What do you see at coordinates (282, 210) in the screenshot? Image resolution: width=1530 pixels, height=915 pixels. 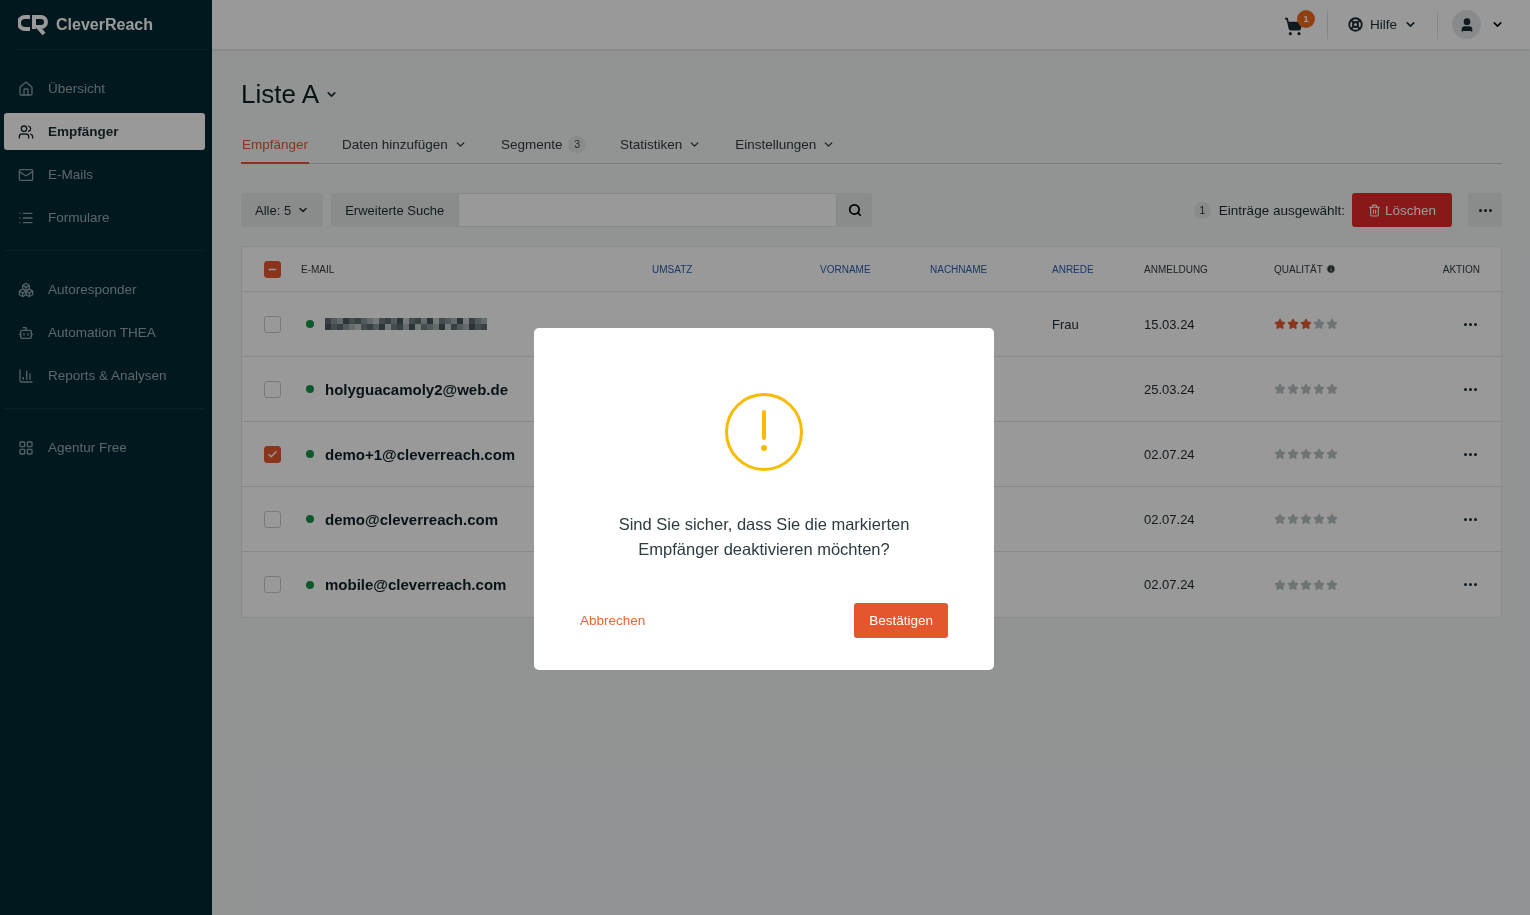 I see `filter-dropdown: Alle: 5` at bounding box center [282, 210].